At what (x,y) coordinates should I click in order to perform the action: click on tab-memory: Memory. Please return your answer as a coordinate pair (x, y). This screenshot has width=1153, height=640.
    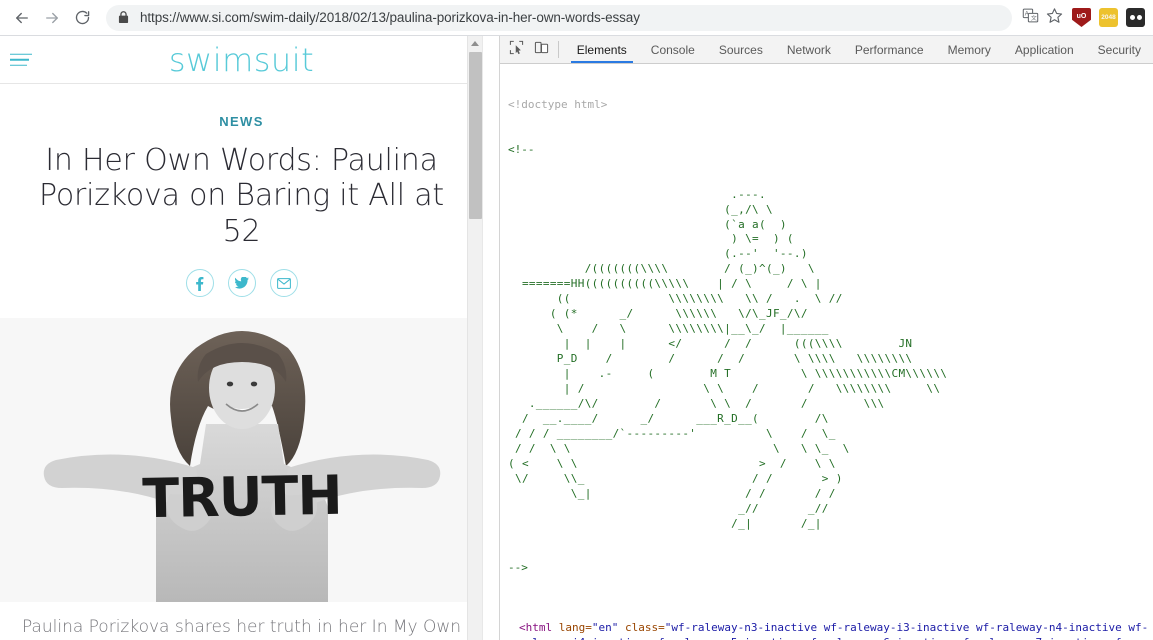
    Looking at the image, I should click on (969, 49).